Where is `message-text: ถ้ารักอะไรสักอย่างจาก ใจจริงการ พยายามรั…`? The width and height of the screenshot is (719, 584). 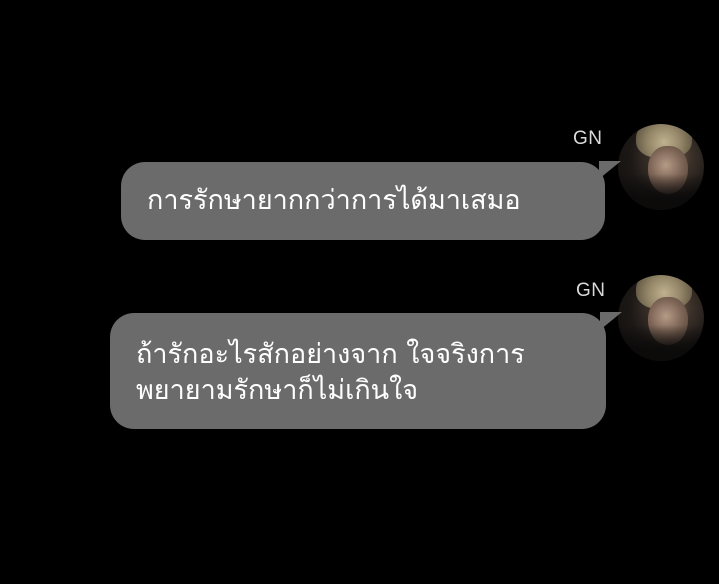
message-text: ถ้ารักอะไรสักอย่างจาก ใจจริงการ พยายามรั… is located at coordinates (330, 372).